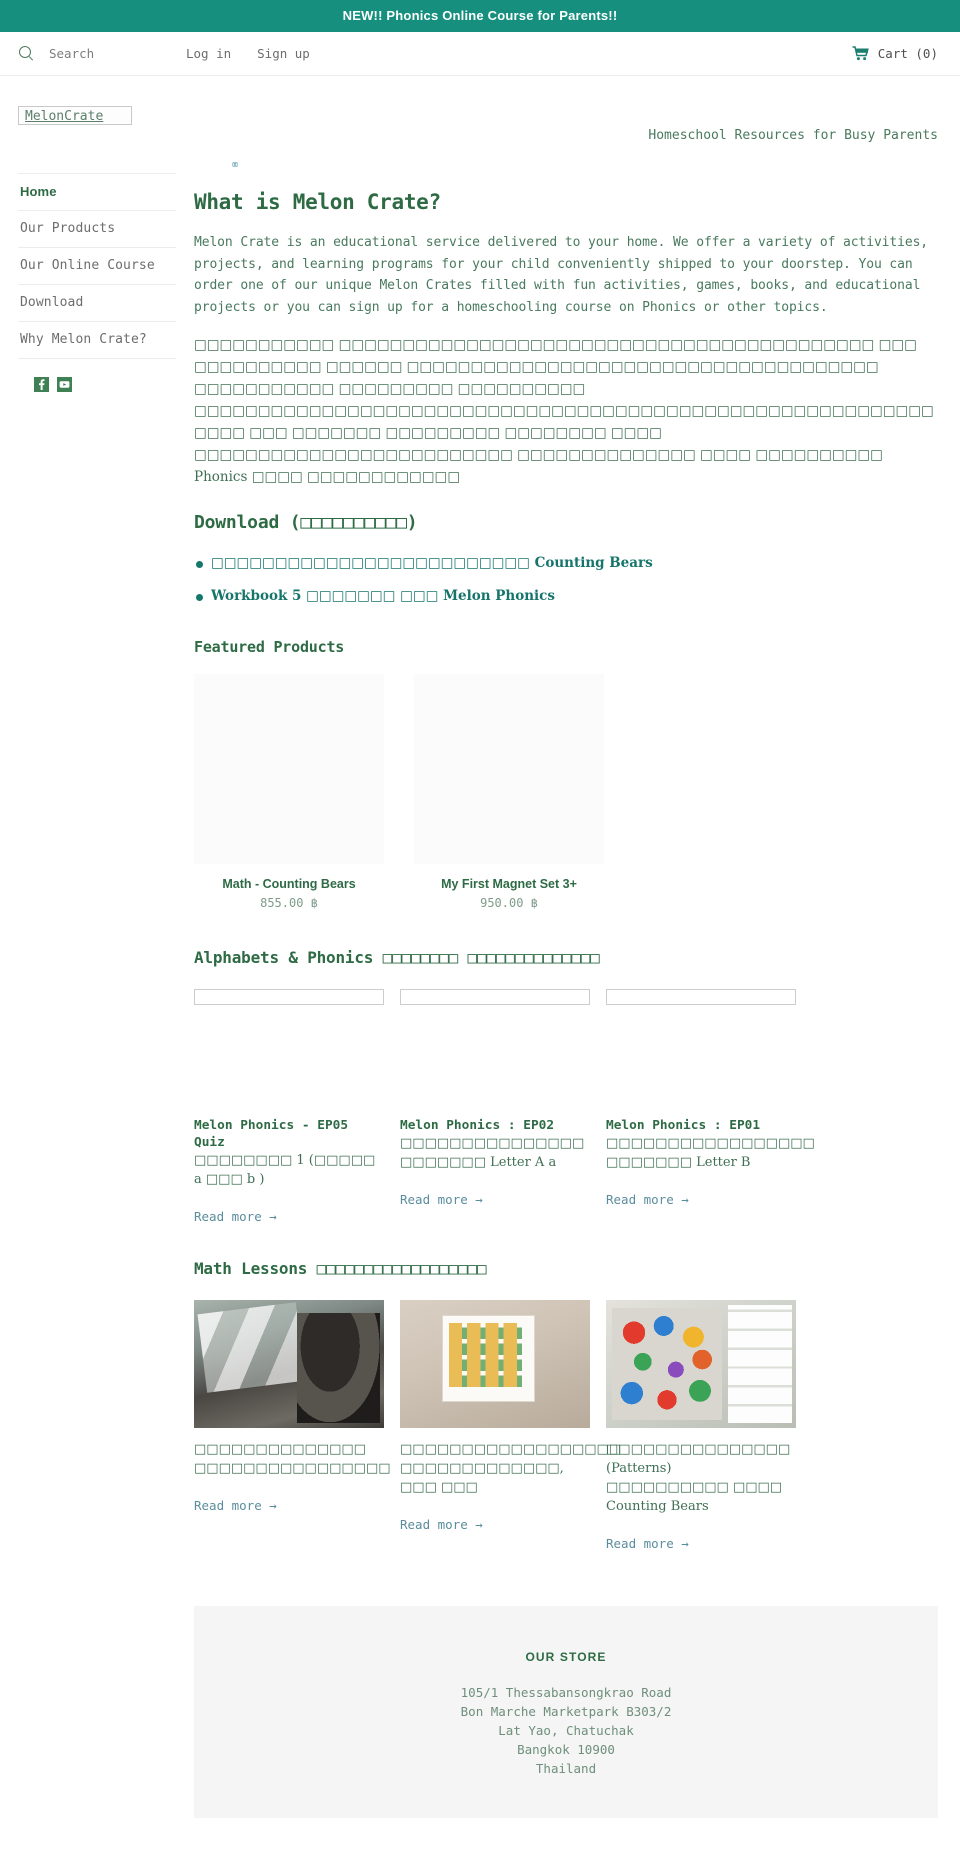 The height and width of the screenshot is (1875, 960). What do you see at coordinates (566, 1730) in the screenshot?
I see `footer-address-line: Lat Yao, Chatuchak` at bounding box center [566, 1730].